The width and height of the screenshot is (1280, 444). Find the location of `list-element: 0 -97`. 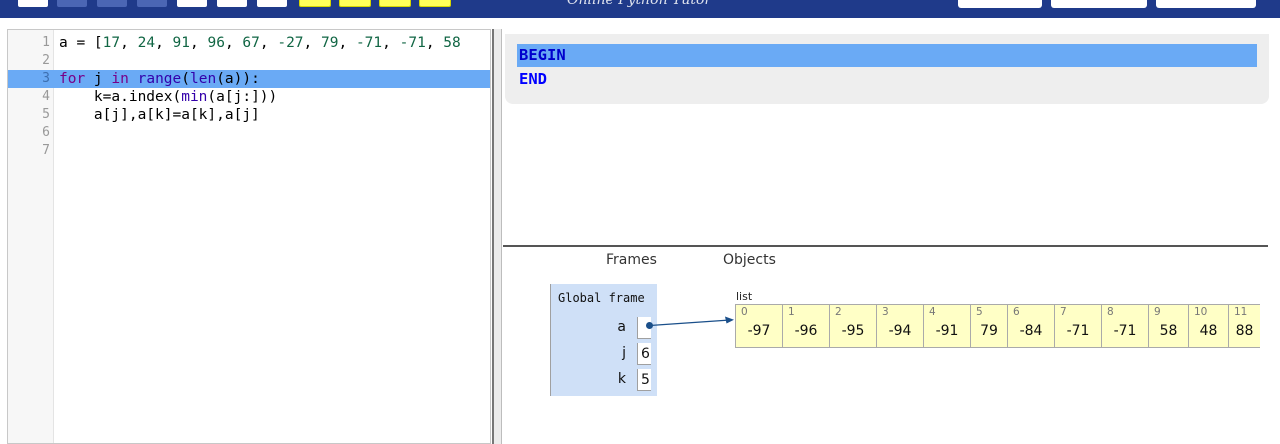

list-element: 0 -97 is located at coordinates (758, 326).